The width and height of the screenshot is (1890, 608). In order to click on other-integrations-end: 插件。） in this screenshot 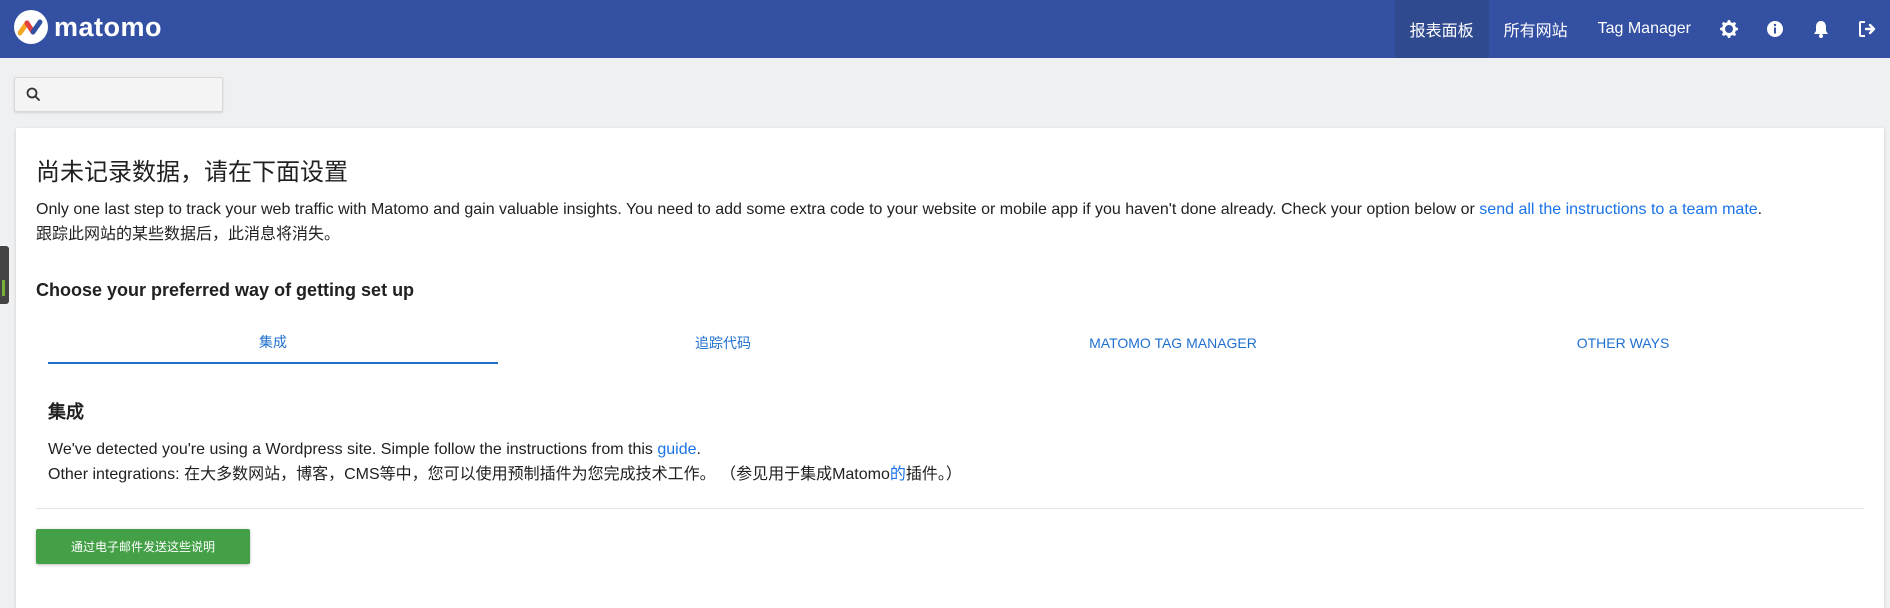, I will do `click(933, 474)`.